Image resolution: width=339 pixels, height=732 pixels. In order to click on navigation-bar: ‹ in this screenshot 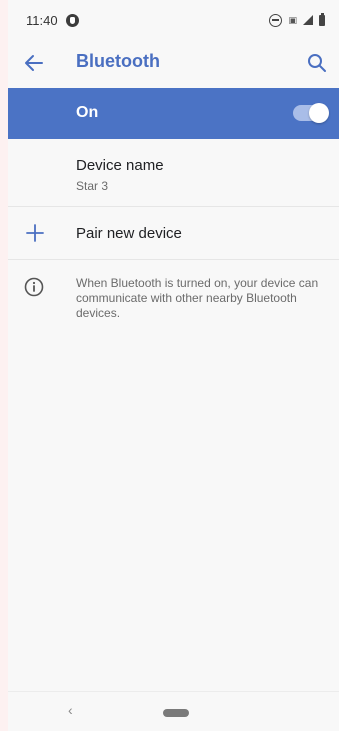, I will do `click(173, 711)`.